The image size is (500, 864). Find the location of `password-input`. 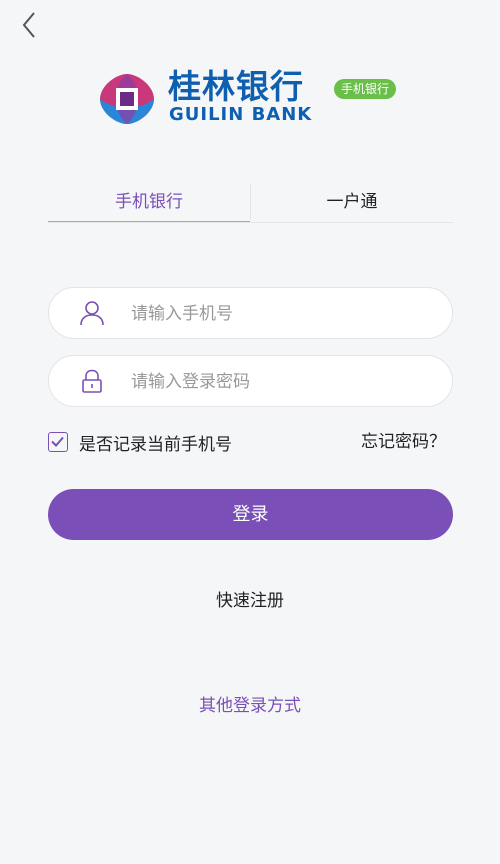

password-input is located at coordinates (281, 382).